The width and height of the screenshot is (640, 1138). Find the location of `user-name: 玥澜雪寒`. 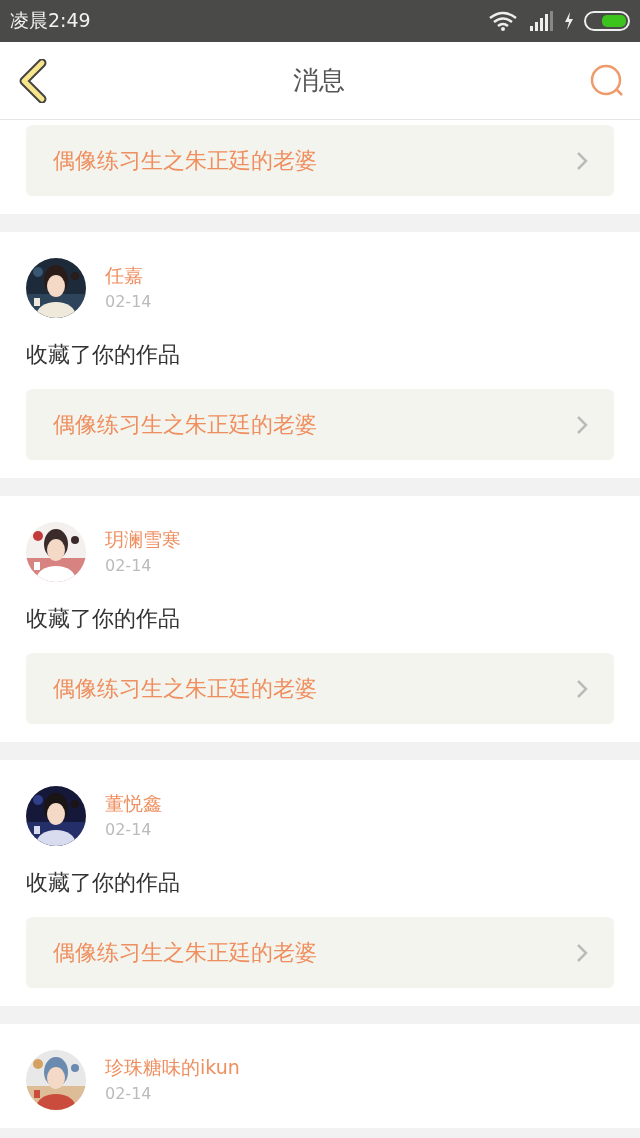

user-name: 玥澜雪寒 is located at coordinates (143, 539).